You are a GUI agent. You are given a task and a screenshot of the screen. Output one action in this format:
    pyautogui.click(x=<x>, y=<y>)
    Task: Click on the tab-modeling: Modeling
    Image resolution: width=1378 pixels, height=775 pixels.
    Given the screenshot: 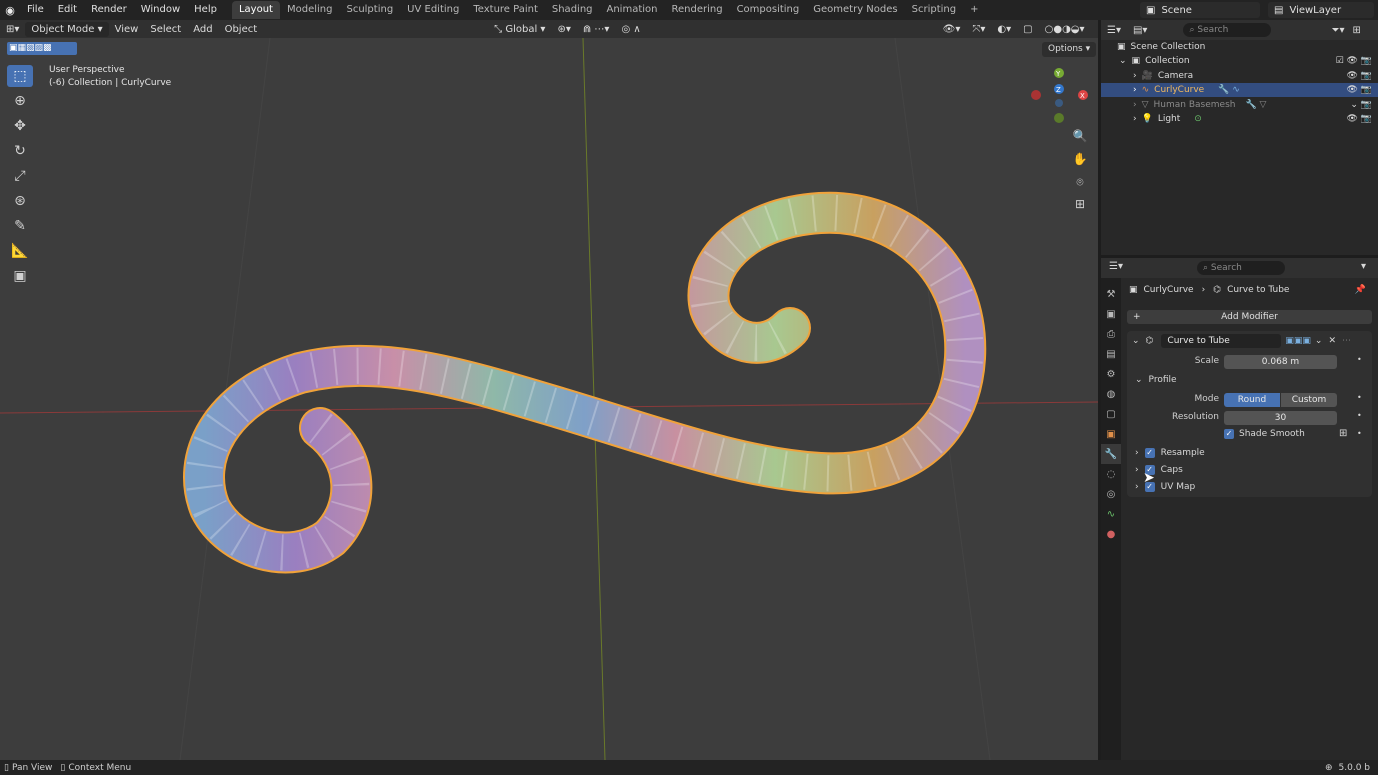 What is the action you would take?
    pyautogui.click(x=310, y=10)
    